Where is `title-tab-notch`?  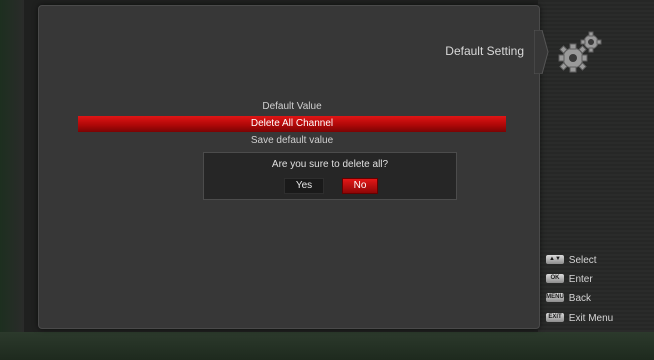 title-tab-notch is located at coordinates (541, 52).